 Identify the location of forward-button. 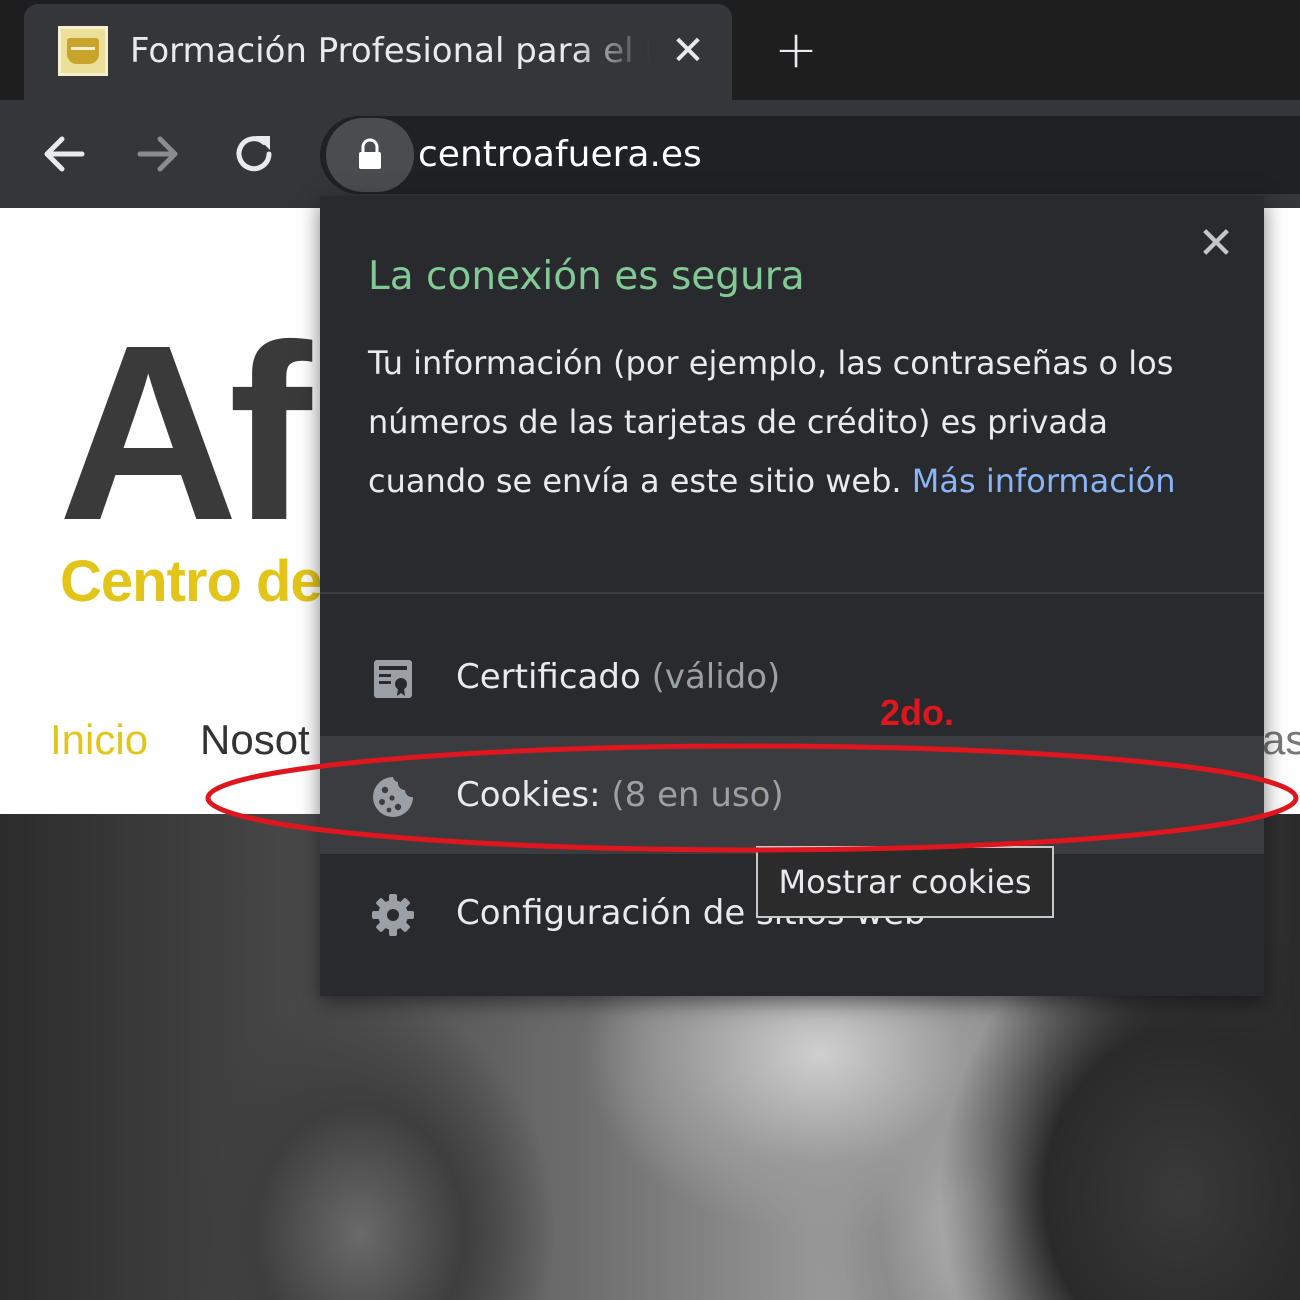
(158, 154).